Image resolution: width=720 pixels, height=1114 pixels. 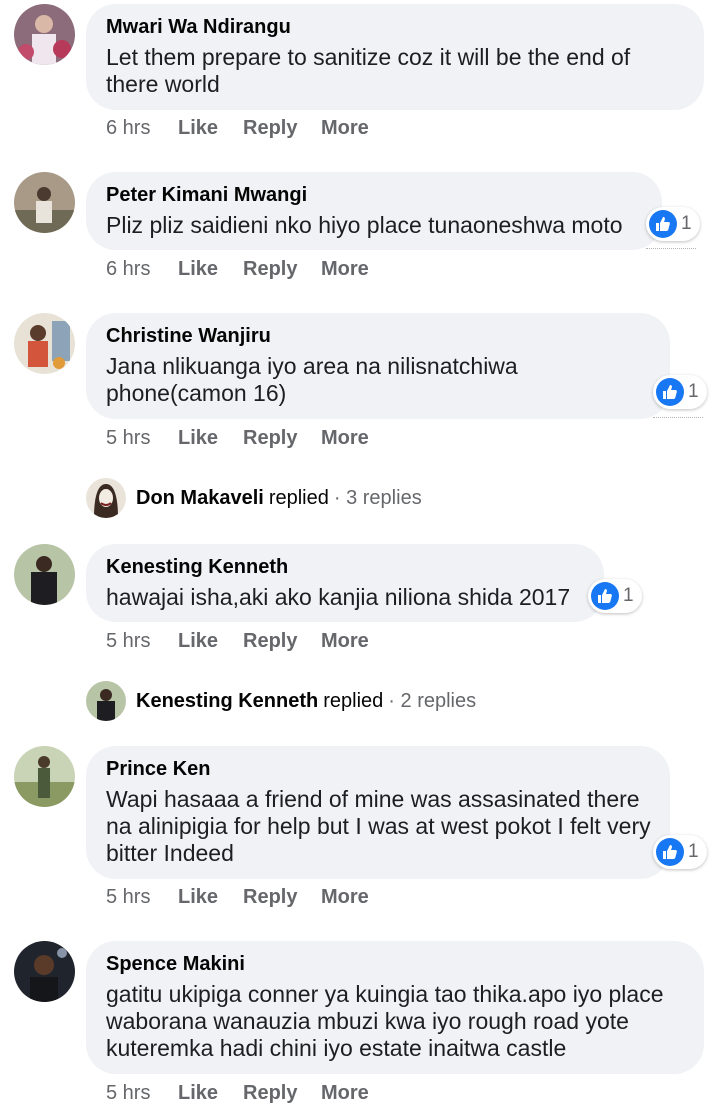 I want to click on reply-author: Kenesting Kenneth, so click(x=227, y=700).